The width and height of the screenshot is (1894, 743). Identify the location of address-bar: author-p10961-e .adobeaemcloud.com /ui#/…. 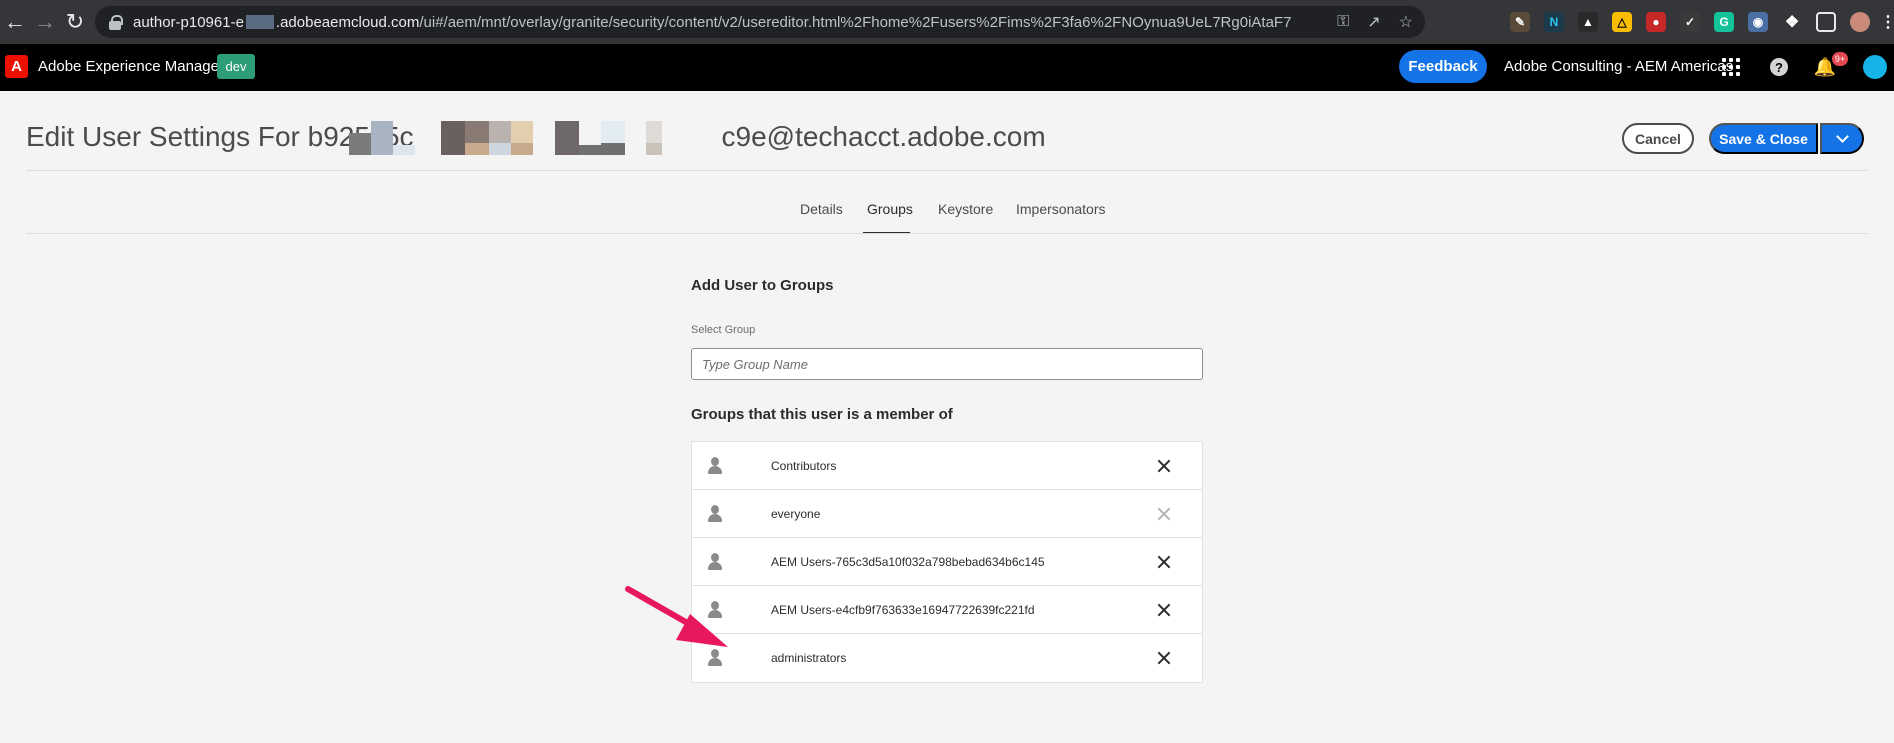
(760, 22).